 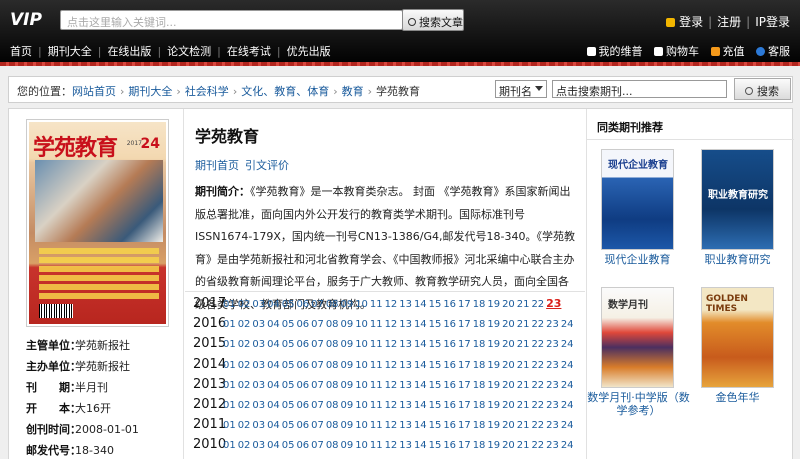 I want to click on journal-search-button: 搜索, so click(x=762, y=89).